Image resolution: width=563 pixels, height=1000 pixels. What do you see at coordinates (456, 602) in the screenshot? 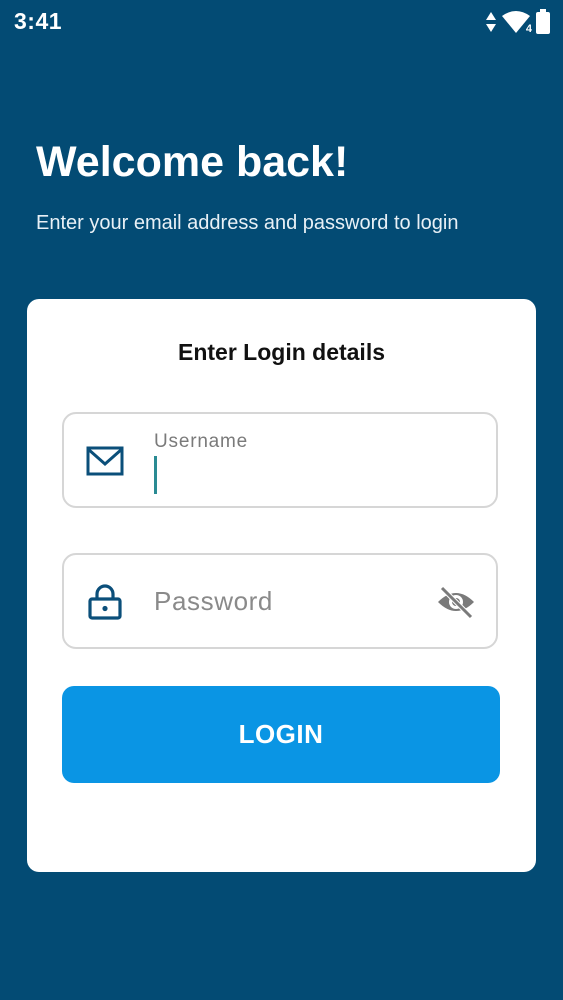
I see `eye-off-icon` at bounding box center [456, 602].